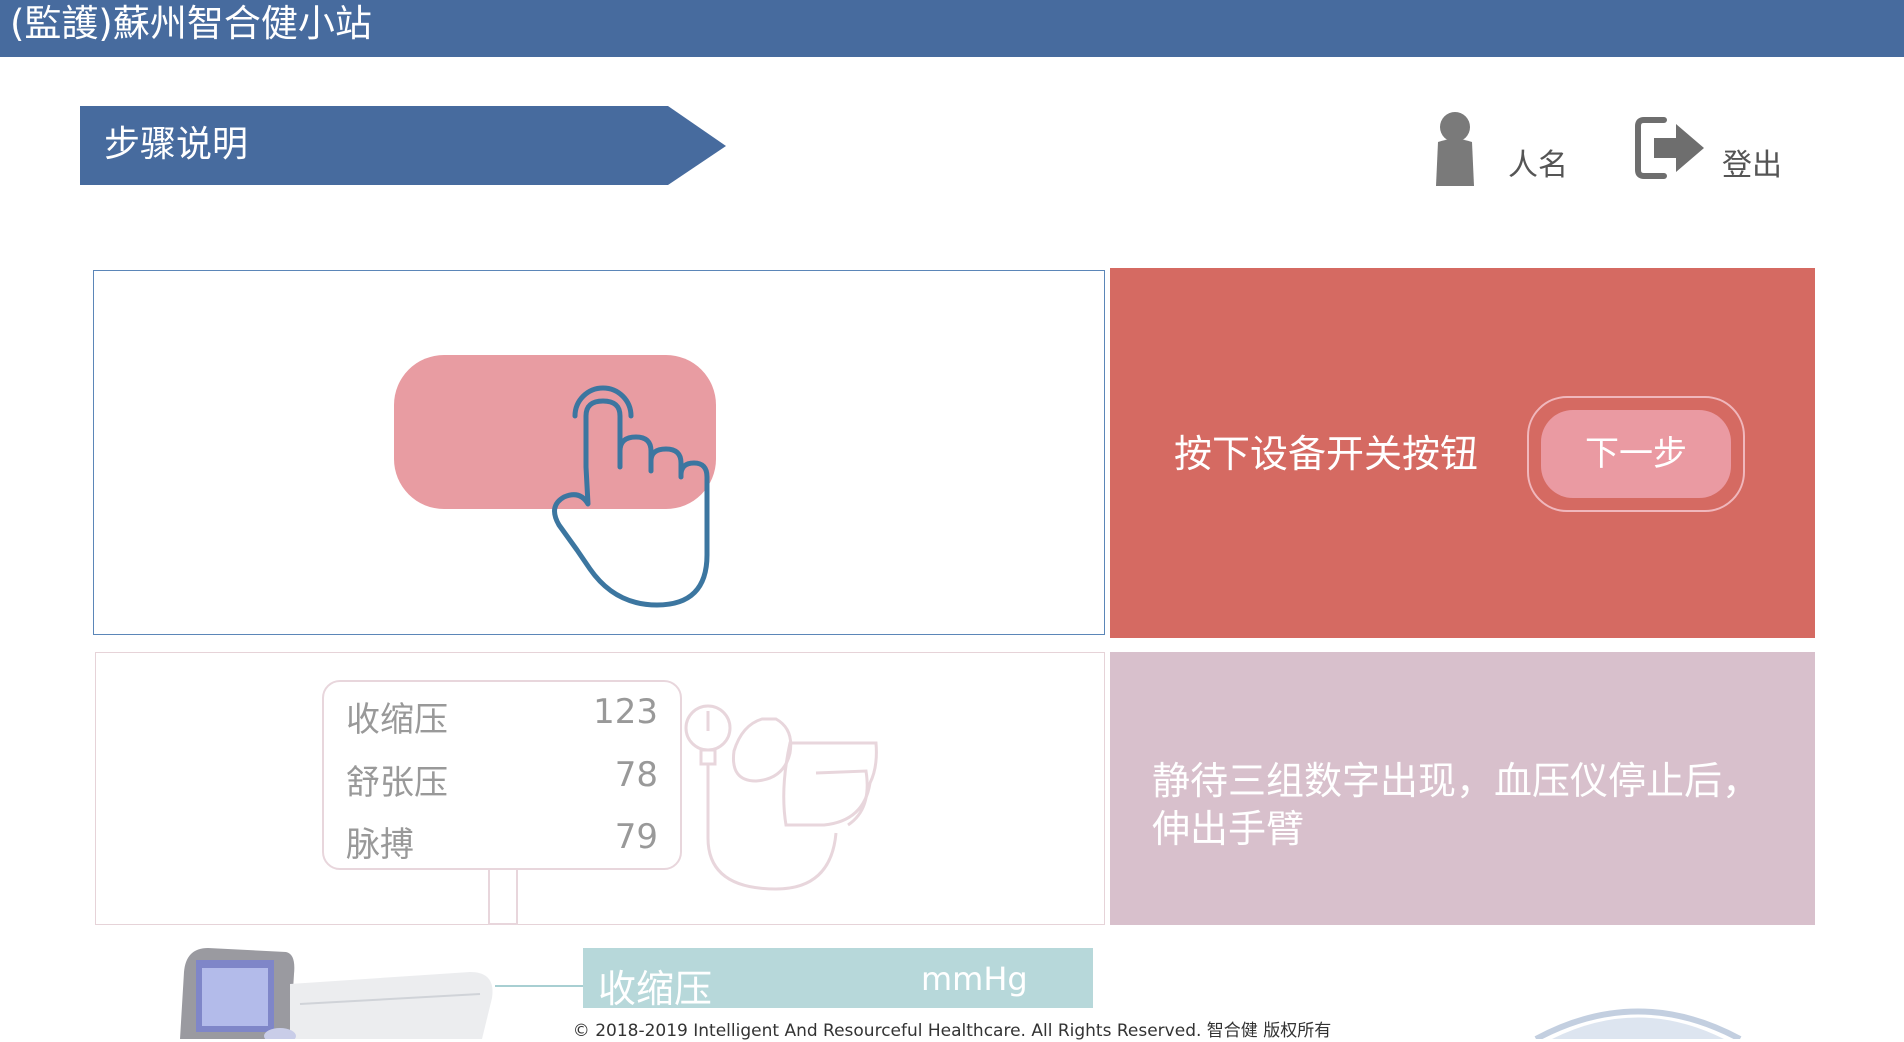 This screenshot has height=1042, width=1904. I want to click on person-icon, so click(1455, 149).